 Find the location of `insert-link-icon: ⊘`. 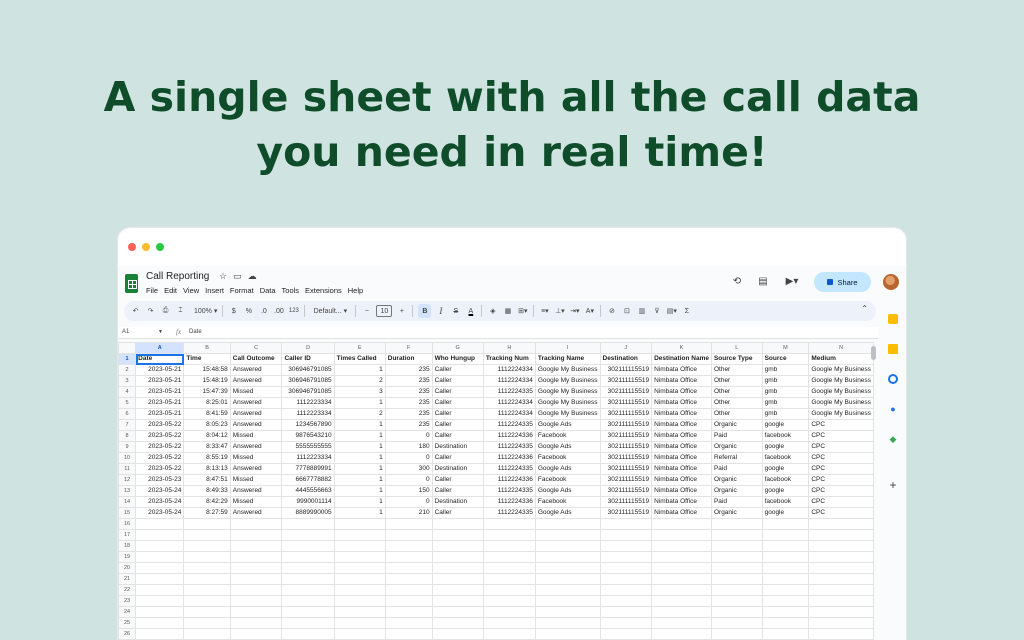

insert-link-icon: ⊘ is located at coordinates (611, 311).